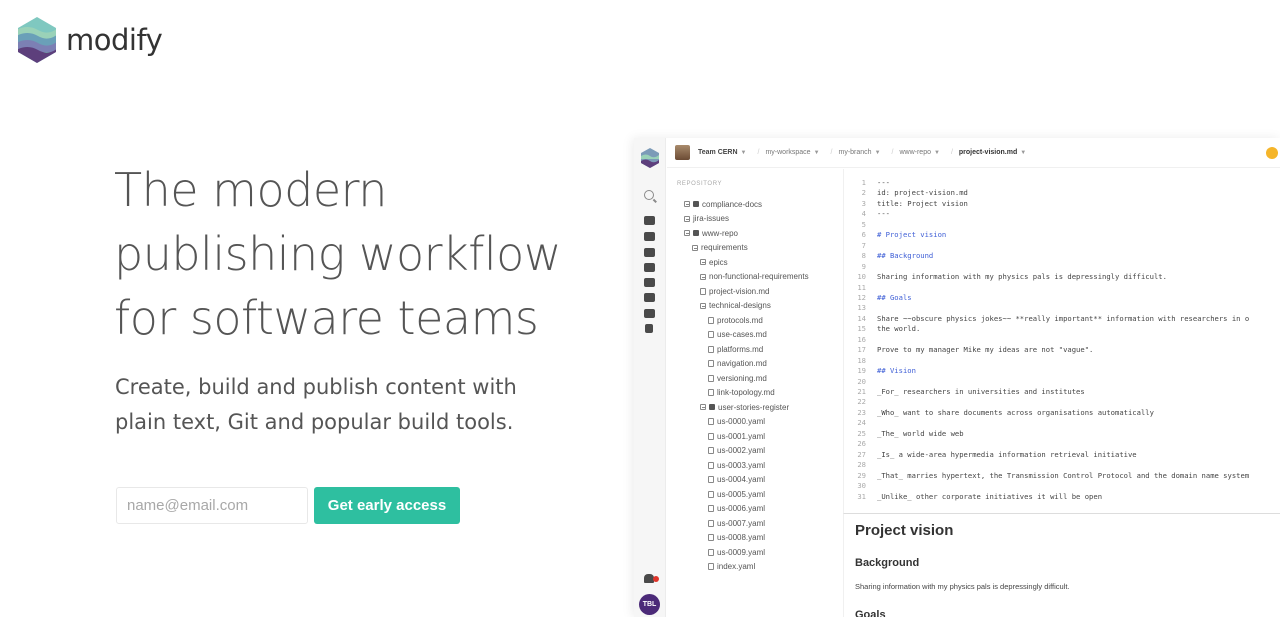 The image size is (1280, 617). What do you see at coordinates (735, 306) in the screenshot?
I see `tree-item: technical-designs` at bounding box center [735, 306].